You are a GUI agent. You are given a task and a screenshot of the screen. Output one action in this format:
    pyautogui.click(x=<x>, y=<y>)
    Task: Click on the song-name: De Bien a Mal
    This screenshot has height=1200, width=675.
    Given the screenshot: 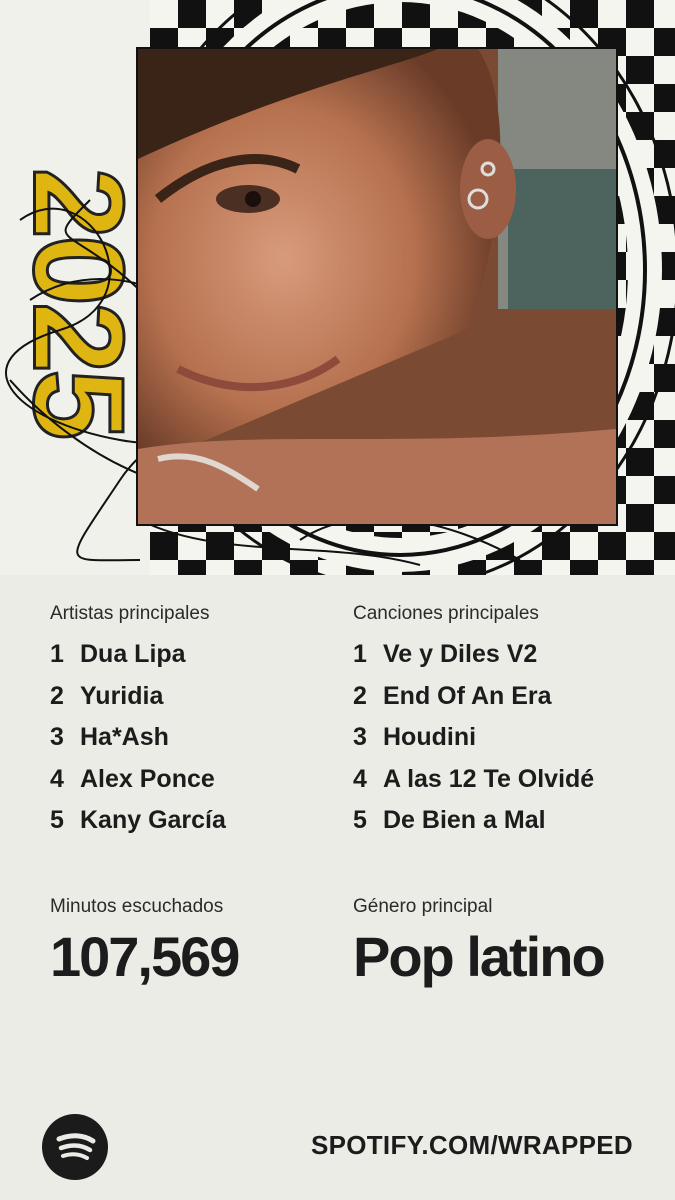 What is the action you would take?
    pyautogui.click(x=464, y=820)
    